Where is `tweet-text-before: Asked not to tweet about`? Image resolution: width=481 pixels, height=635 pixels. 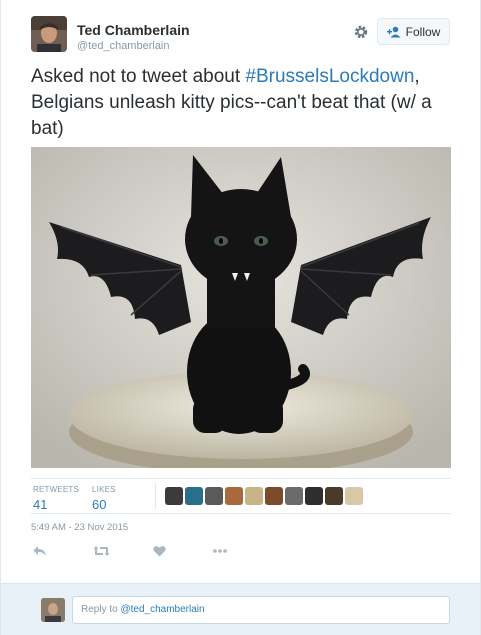 tweet-text-before: Asked not to tweet about is located at coordinates (138, 76).